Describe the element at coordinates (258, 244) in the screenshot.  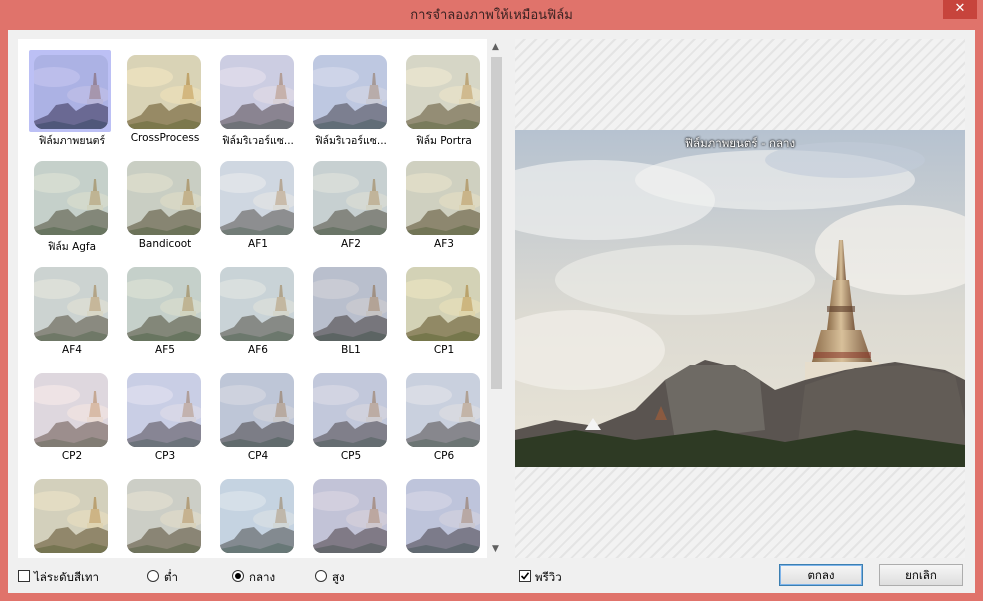
I see `preset-label: AF1` at that location.